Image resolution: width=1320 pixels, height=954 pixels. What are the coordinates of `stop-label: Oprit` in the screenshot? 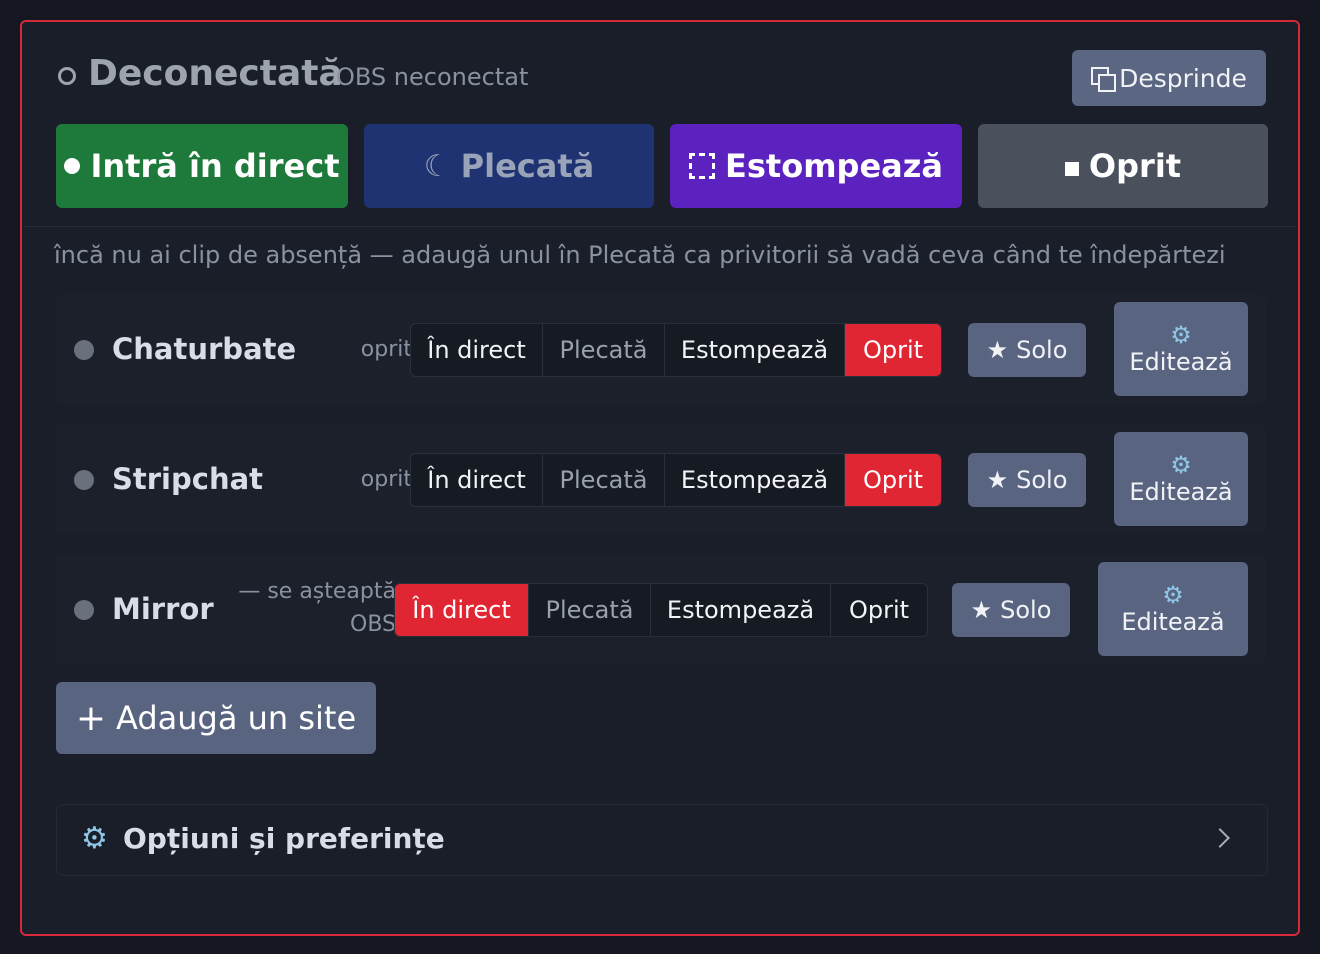 It's located at (1135, 166).